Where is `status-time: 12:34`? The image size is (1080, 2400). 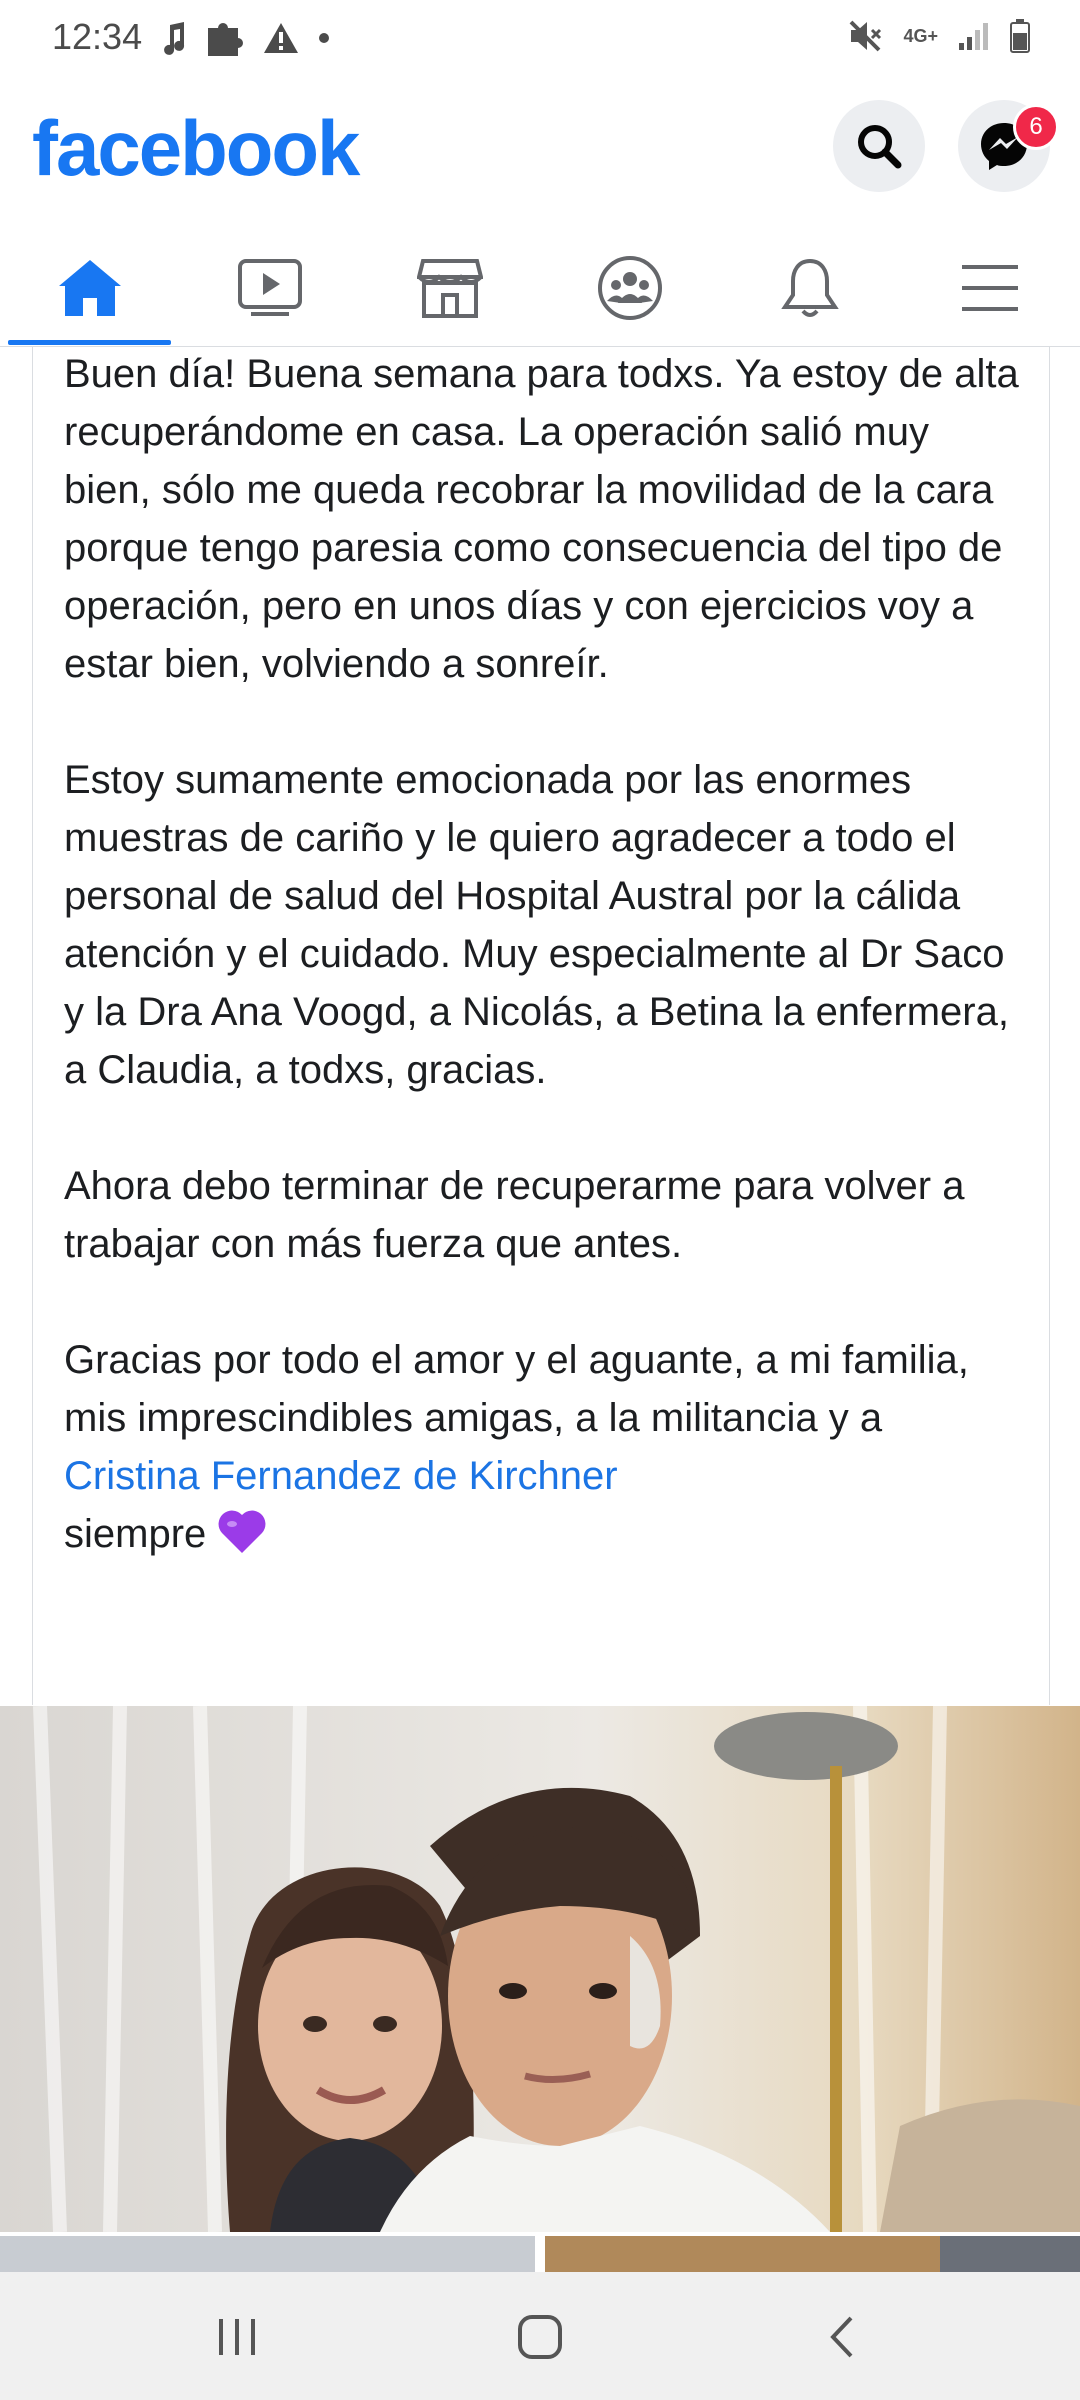 status-time: 12:34 is located at coordinates (97, 36).